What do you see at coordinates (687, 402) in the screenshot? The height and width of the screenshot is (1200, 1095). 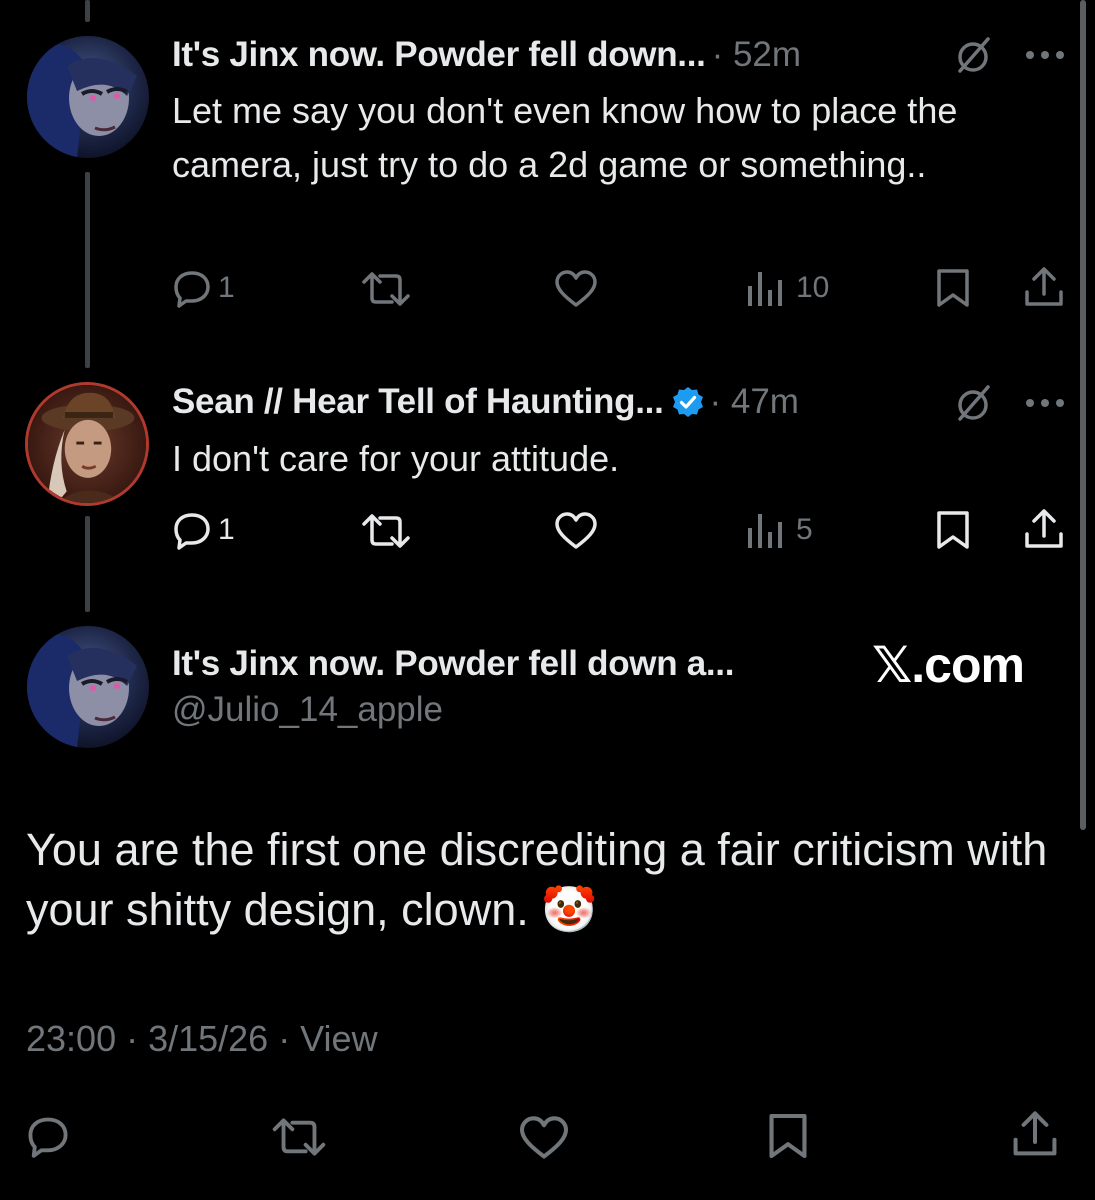 I see `verified-badge-icon` at bounding box center [687, 402].